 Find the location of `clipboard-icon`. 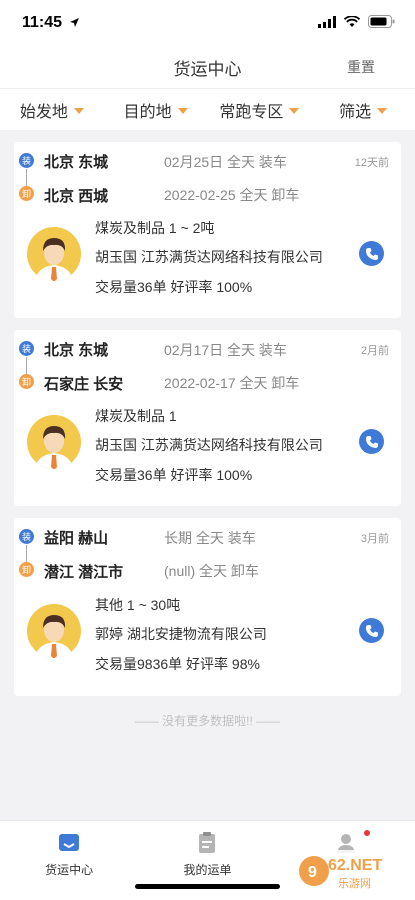

clipboard-icon is located at coordinates (207, 842).